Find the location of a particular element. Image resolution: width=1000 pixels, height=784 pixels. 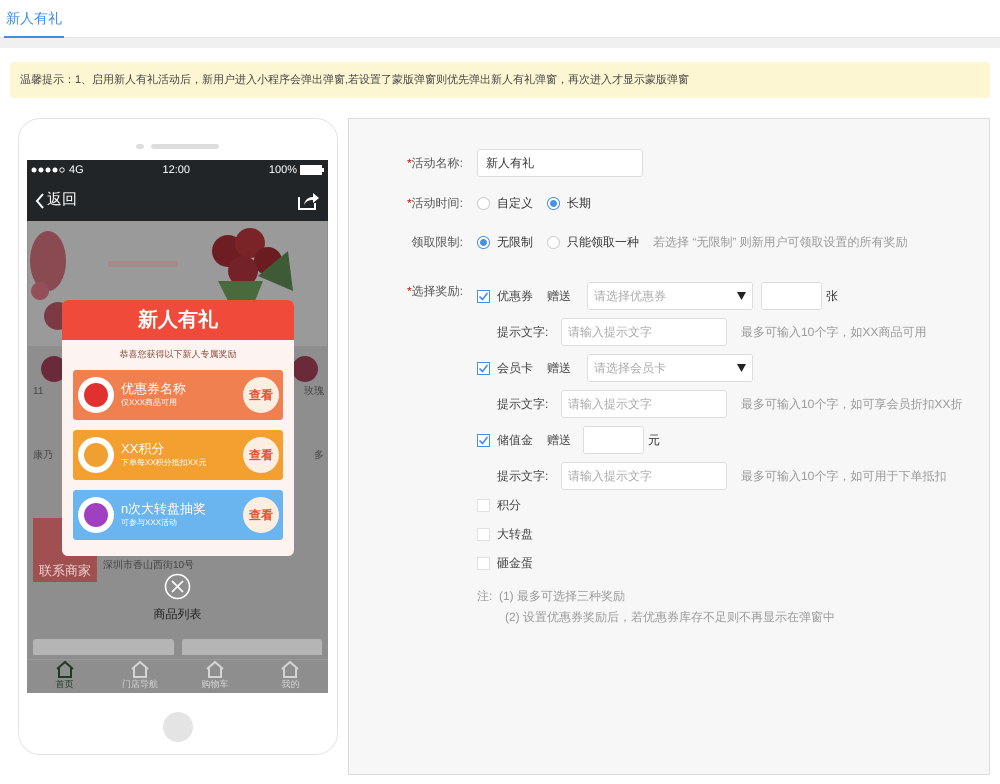

hint-text: 最多可输入10个字，如可享会员折扣XX折 is located at coordinates (851, 404).